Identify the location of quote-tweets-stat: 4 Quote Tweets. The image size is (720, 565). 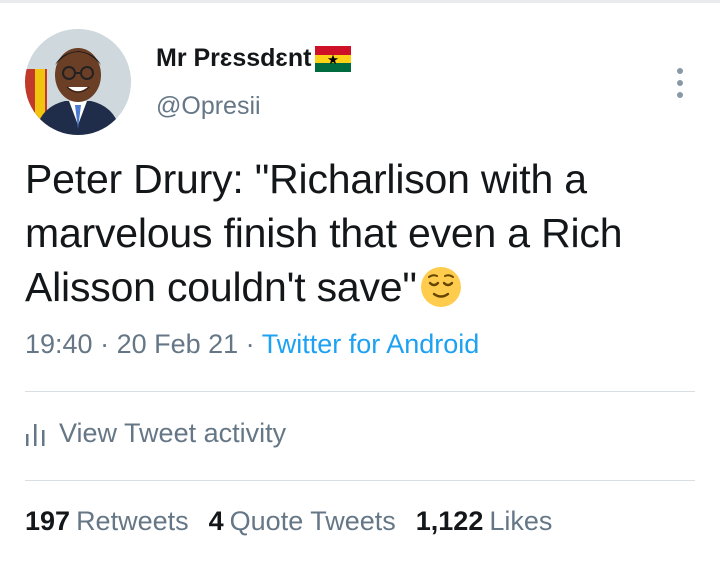
(302, 521).